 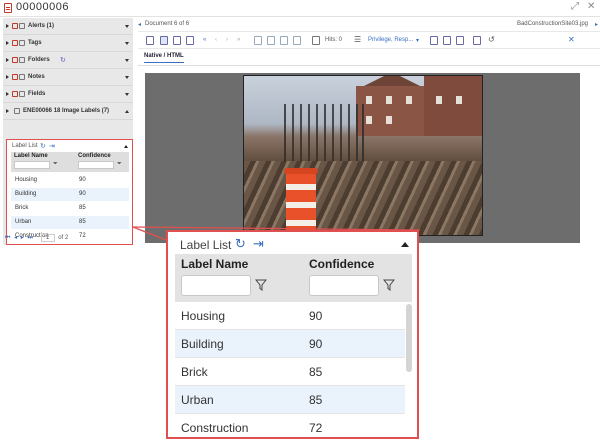 What do you see at coordinates (417, 40) in the screenshot?
I see `chevron-down-icon: ▾` at bounding box center [417, 40].